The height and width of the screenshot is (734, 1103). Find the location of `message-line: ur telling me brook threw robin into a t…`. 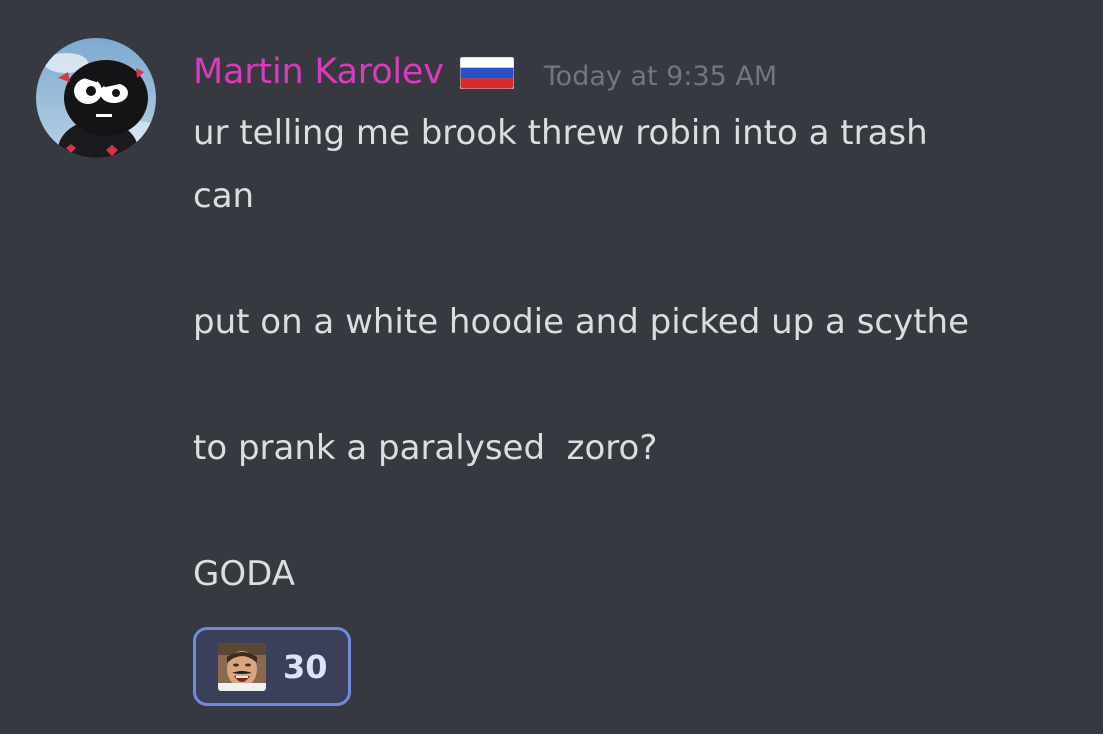

message-line: ur telling me brook threw robin into a t… is located at coordinates (560, 133).